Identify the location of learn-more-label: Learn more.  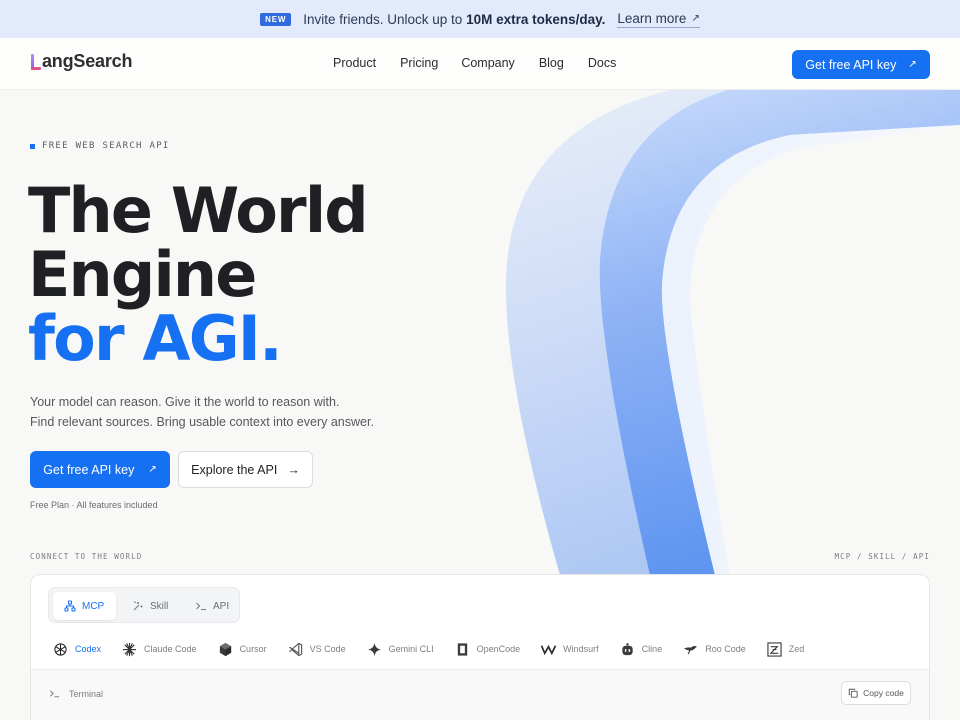
(652, 18).